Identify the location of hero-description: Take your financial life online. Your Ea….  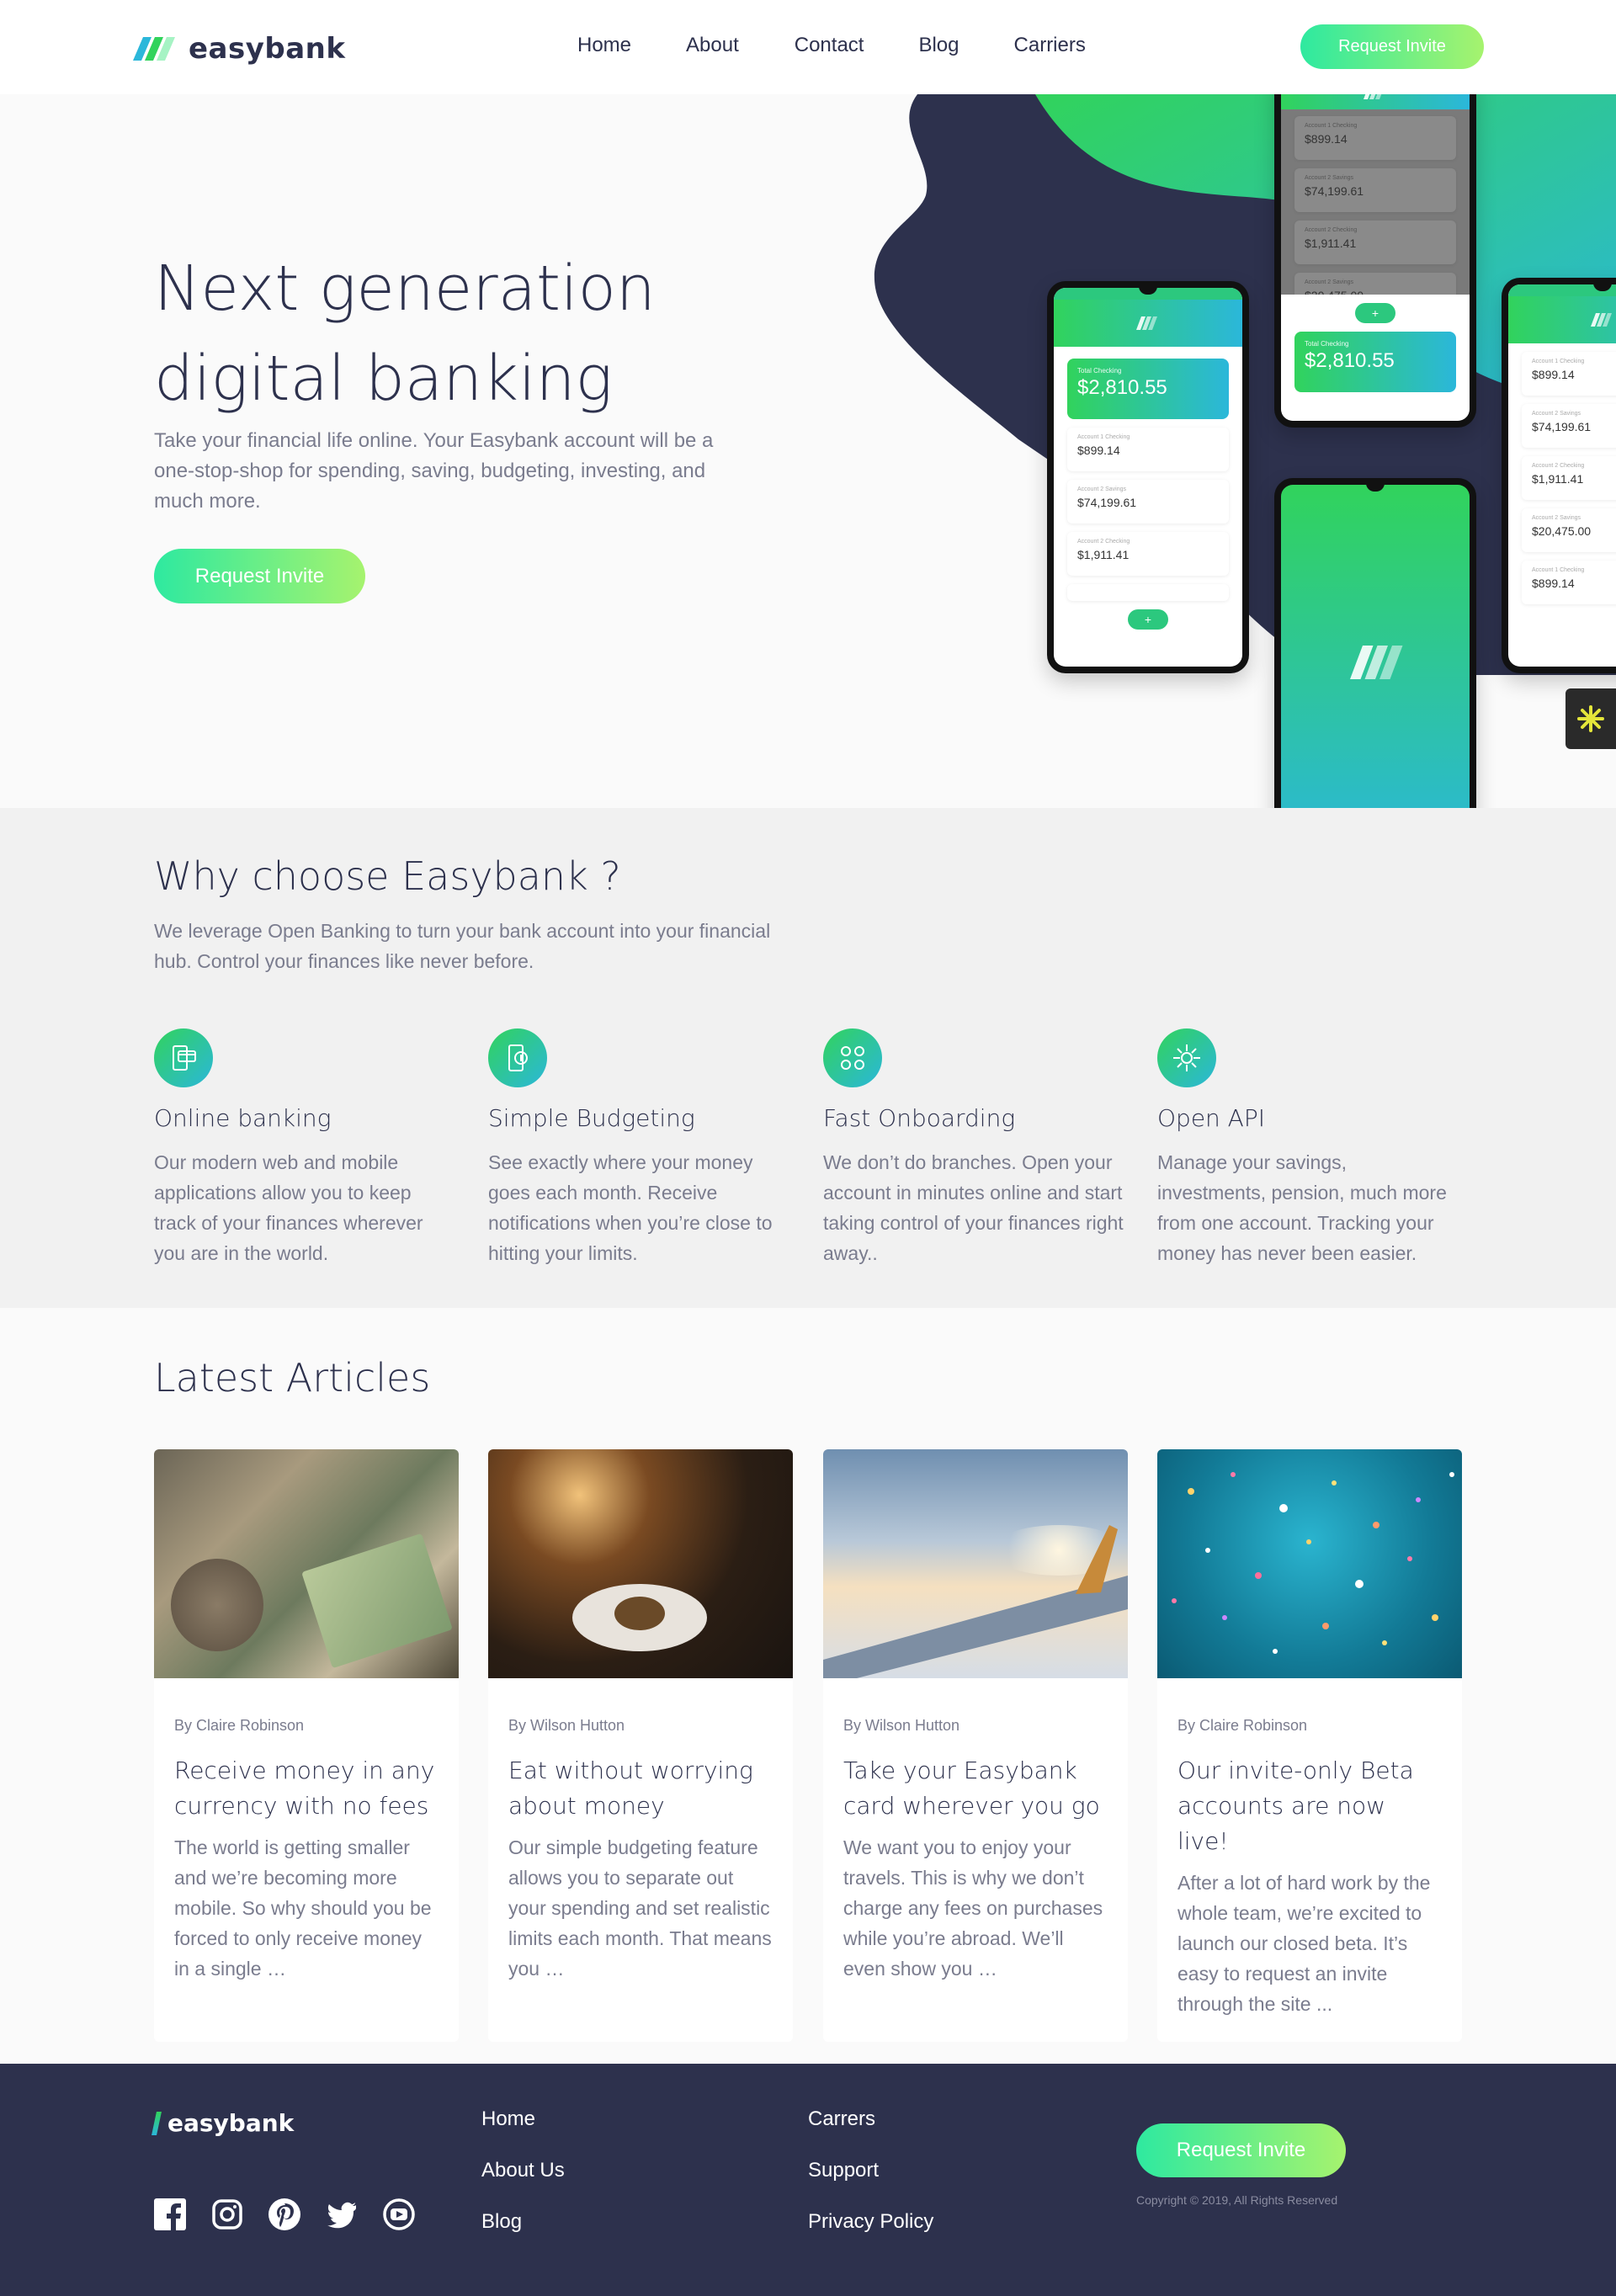
(434, 471).